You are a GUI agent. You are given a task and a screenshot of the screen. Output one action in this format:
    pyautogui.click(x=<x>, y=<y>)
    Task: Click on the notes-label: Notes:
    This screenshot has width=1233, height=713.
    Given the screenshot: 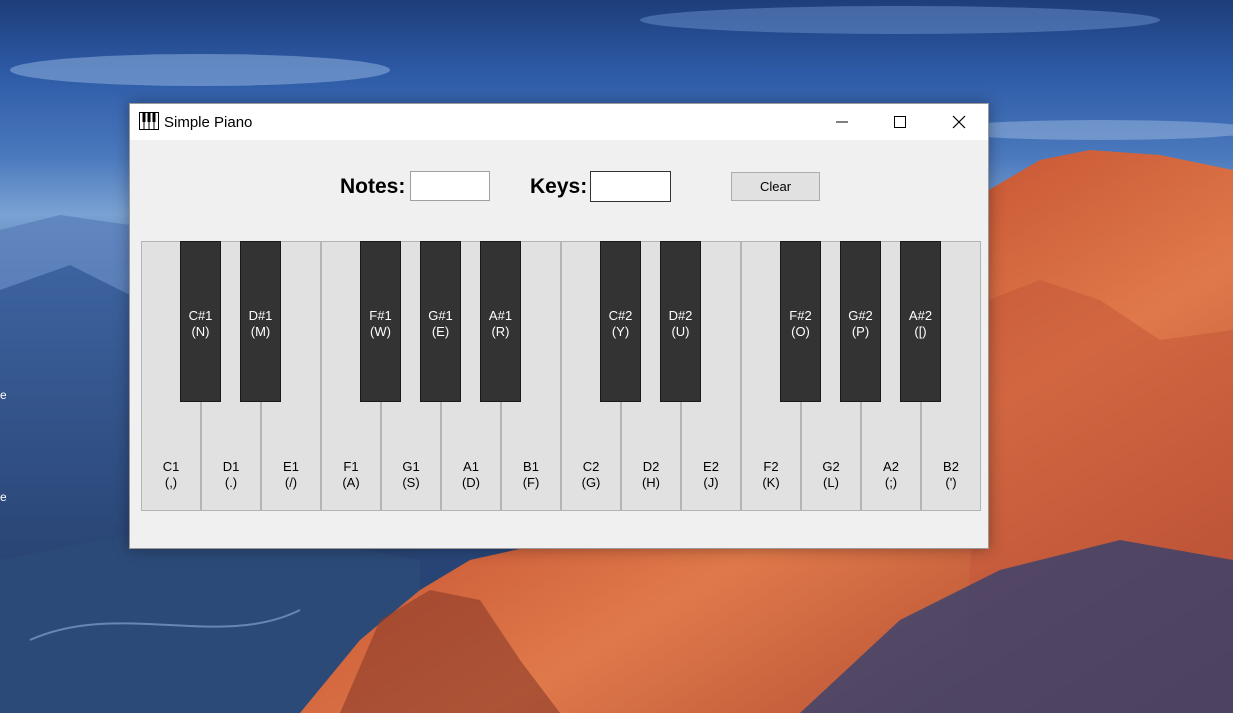 What is the action you would take?
    pyautogui.click(x=373, y=186)
    